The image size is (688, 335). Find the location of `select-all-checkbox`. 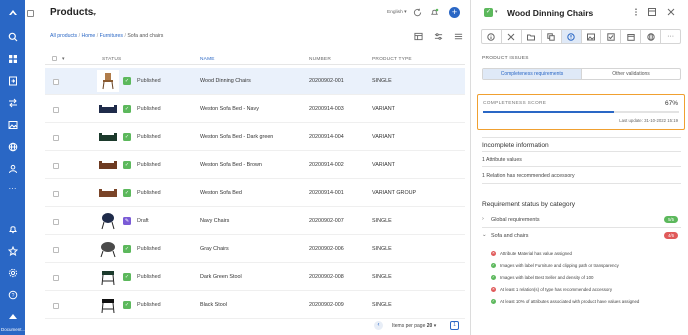

select-all-checkbox is located at coordinates (54, 58).